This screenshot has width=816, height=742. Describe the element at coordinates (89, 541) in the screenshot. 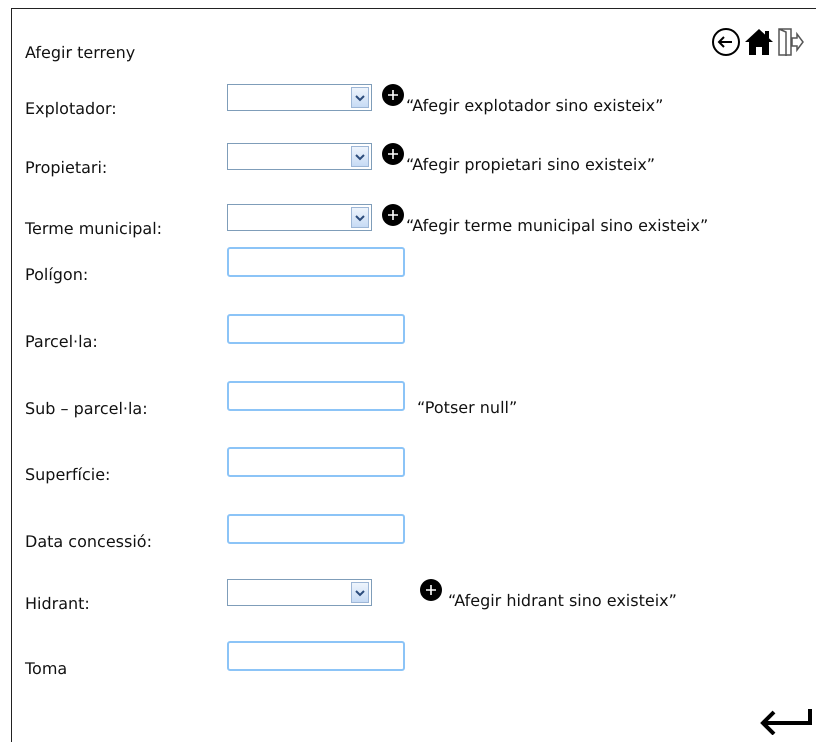

I see `field-label: Data concessió:` at that location.